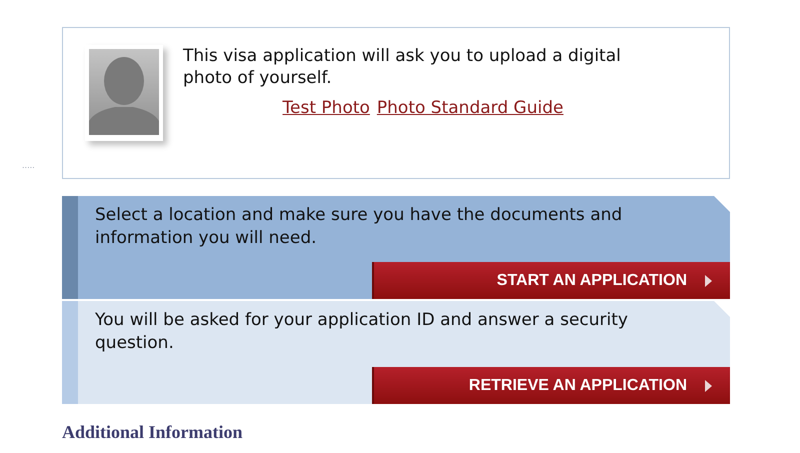 The width and height of the screenshot is (800, 453). I want to click on application-button: START AN APPLICATION, so click(551, 280).